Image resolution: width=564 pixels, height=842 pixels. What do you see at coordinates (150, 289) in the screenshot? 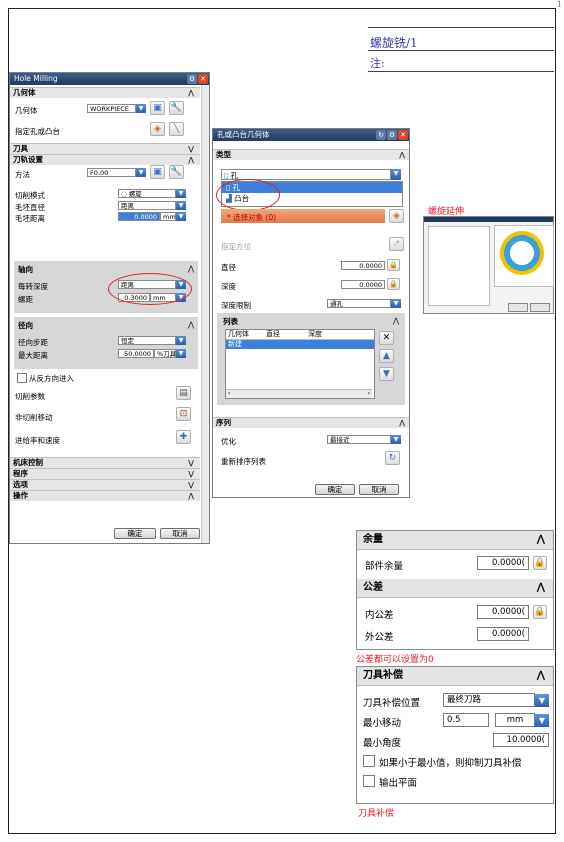
I see `highlight-ellipse` at bounding box center [150, 289].